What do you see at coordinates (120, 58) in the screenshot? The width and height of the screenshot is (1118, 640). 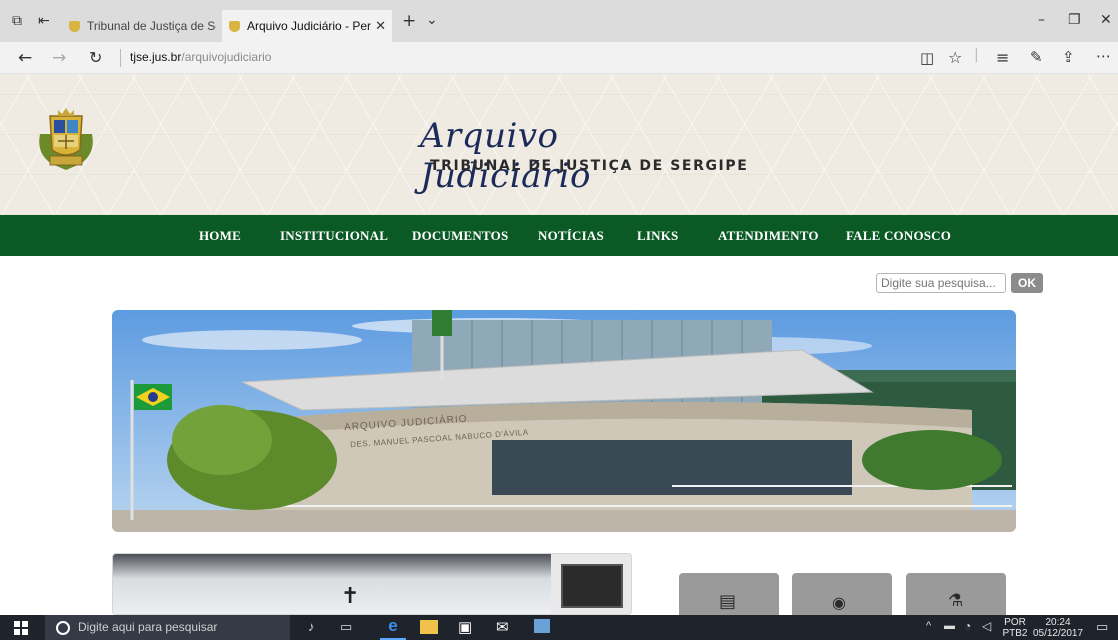 I see `divider` at bounding box center [120, 58].